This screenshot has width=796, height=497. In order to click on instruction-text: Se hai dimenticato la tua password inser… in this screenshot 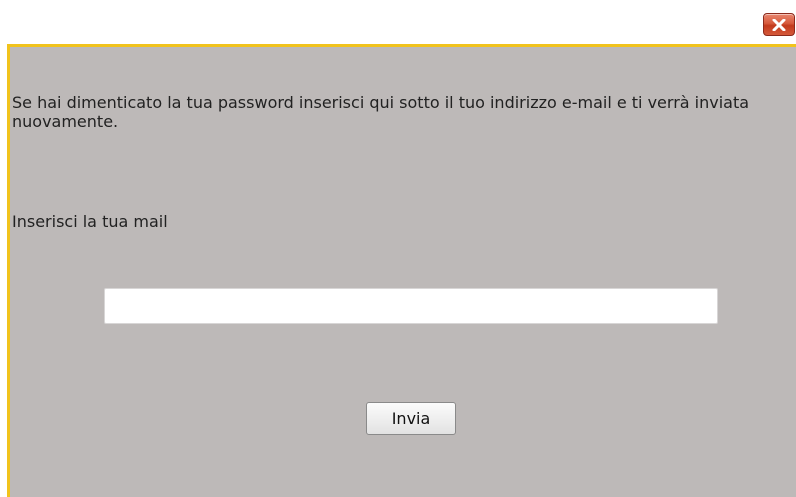, I will do `click(381, 112)`.